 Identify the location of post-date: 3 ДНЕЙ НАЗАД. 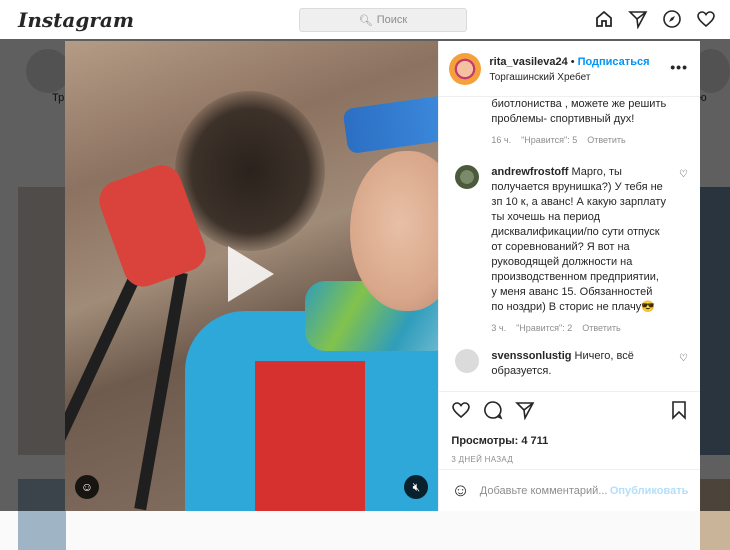
(569, 459).